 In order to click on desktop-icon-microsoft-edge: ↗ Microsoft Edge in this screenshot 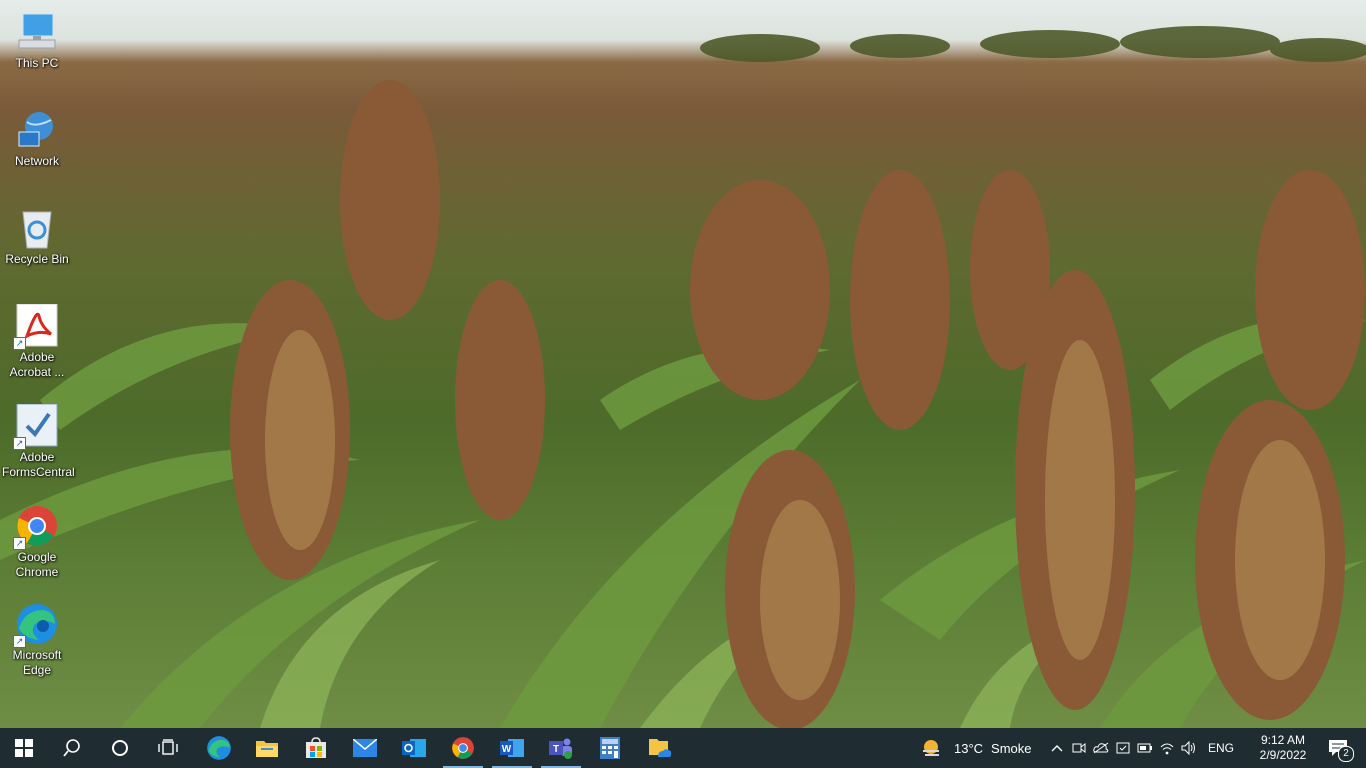, I will do `click(37, 640)`.